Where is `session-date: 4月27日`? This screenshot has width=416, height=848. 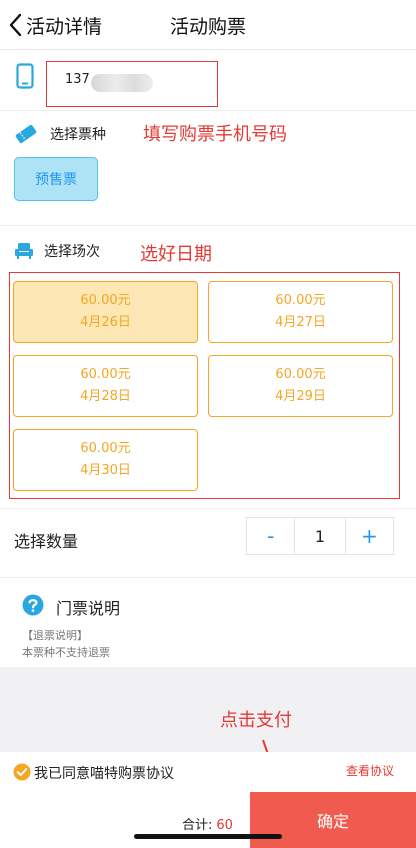 session-date: 4月27日 is located at coordinates (300, 322).